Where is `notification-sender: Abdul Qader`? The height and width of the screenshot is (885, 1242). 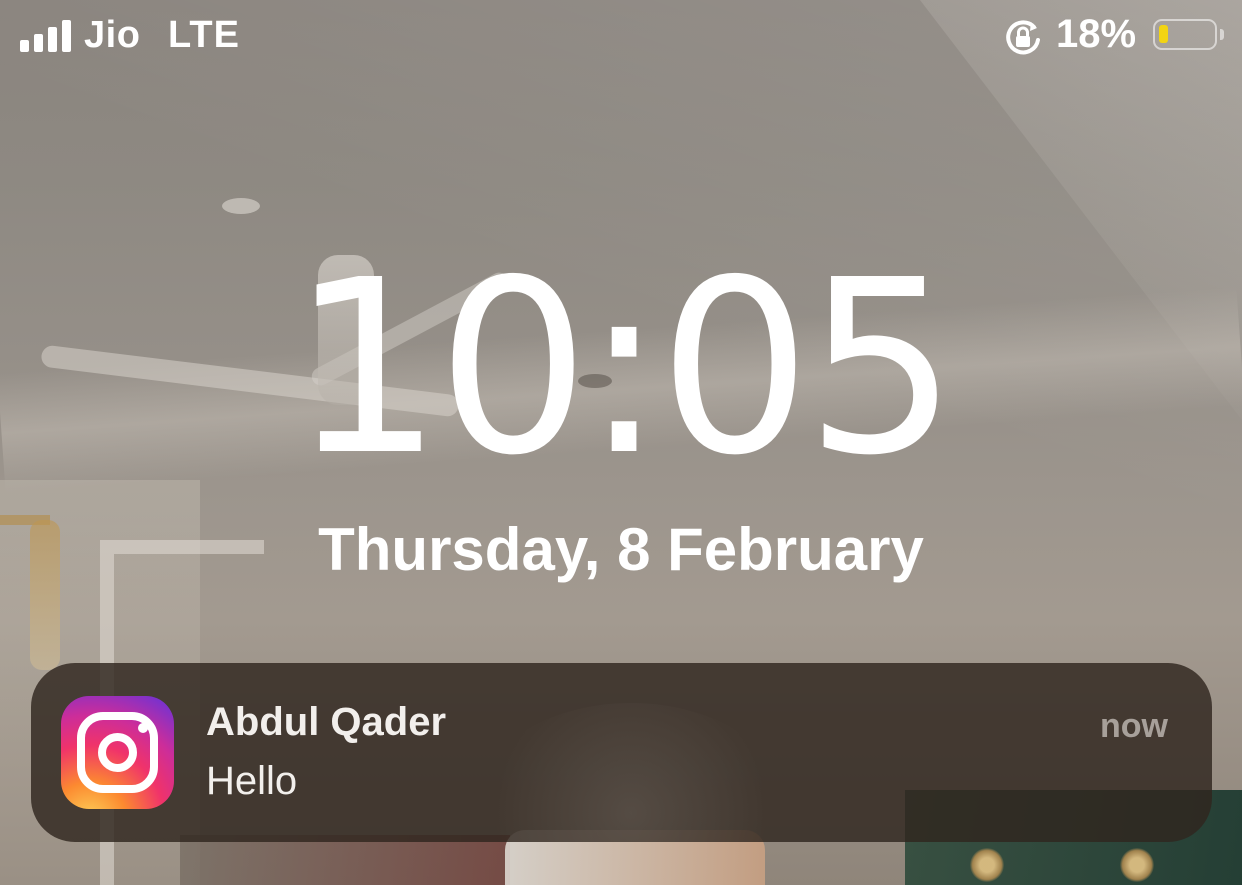
notification-sender: Abdul Qader is located at coordinates (326, 722).